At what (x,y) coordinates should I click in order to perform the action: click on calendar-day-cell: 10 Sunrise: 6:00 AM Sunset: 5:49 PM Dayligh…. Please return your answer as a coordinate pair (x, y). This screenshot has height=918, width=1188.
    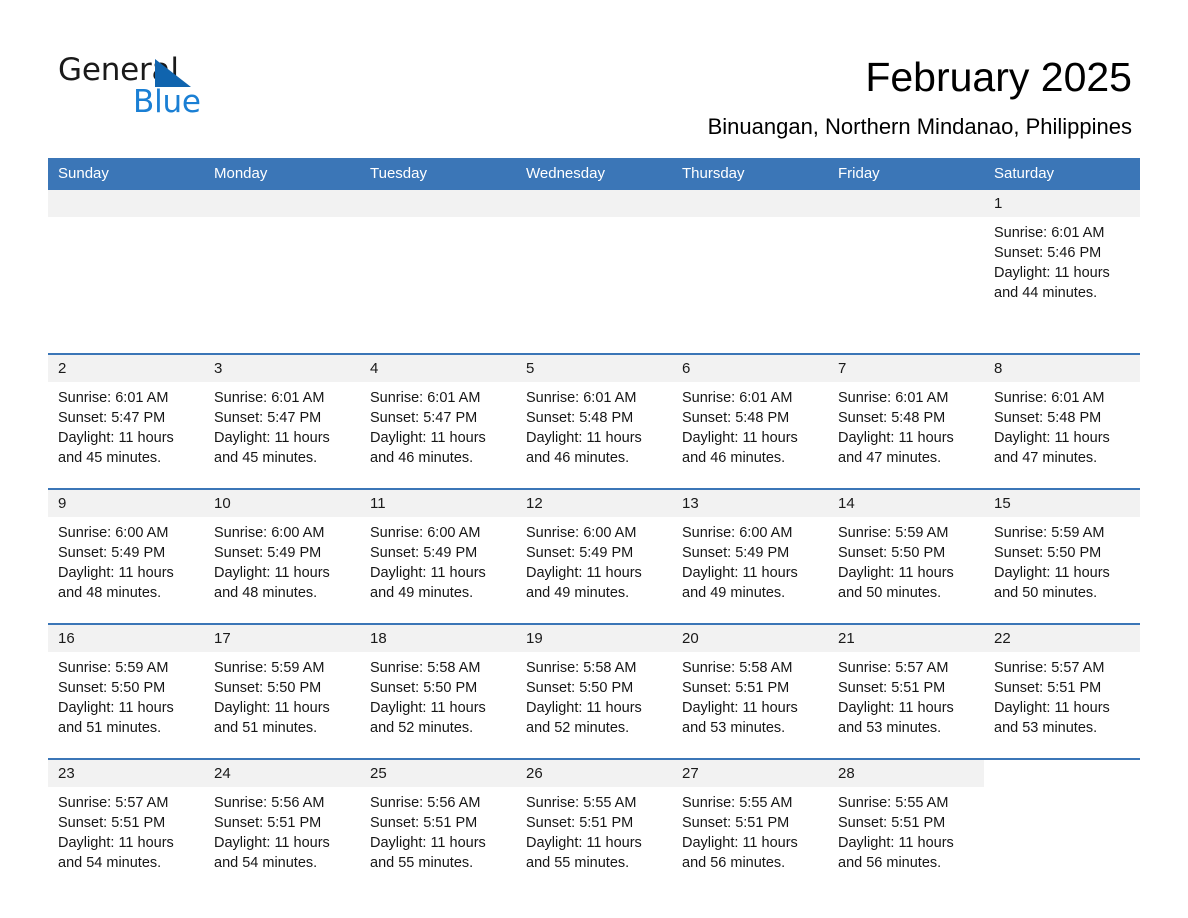
    Looking at the image, I should click on (282, 556).